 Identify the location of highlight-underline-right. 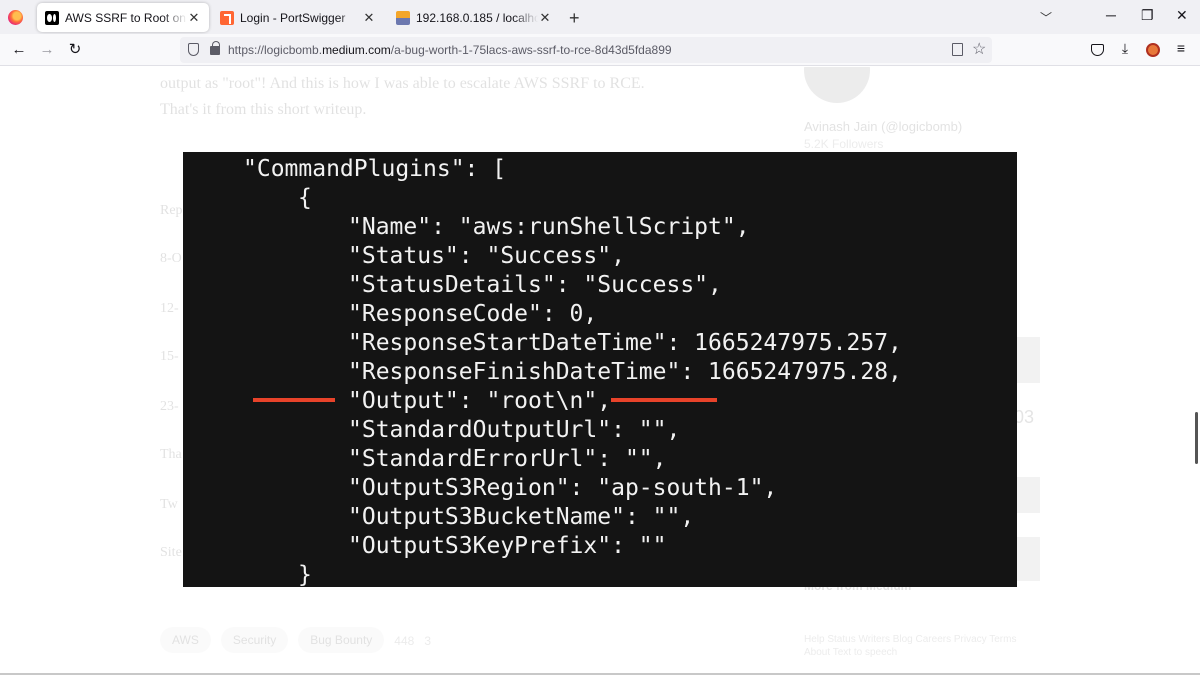
(664, 400).